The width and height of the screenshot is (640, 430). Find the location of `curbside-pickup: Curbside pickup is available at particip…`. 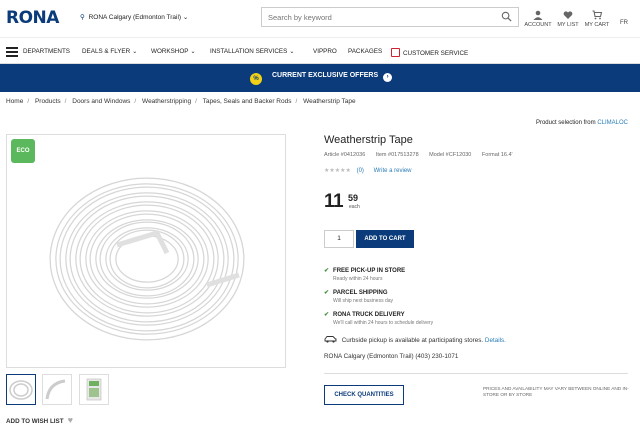

curbside-pickup: Curbside pickup is available at particip… is located at coordinates (415, 339).